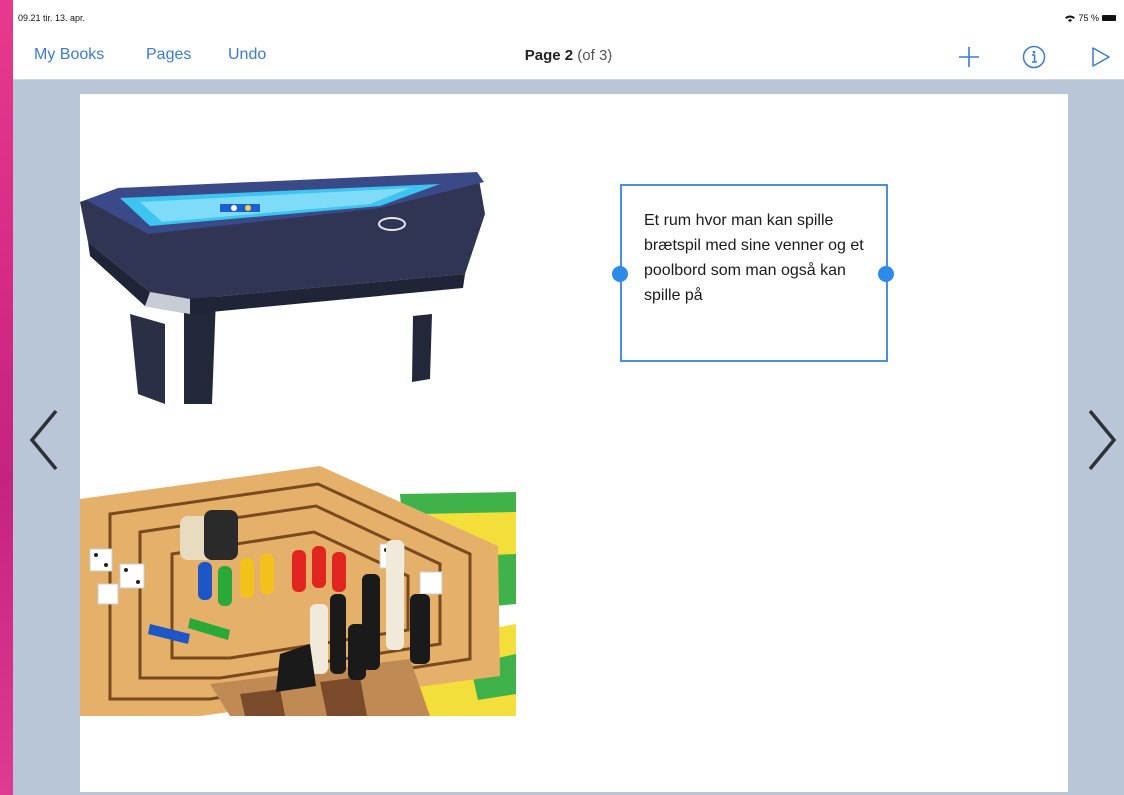  I want to click on next-page-arrow-icon, so click(1102, 440).